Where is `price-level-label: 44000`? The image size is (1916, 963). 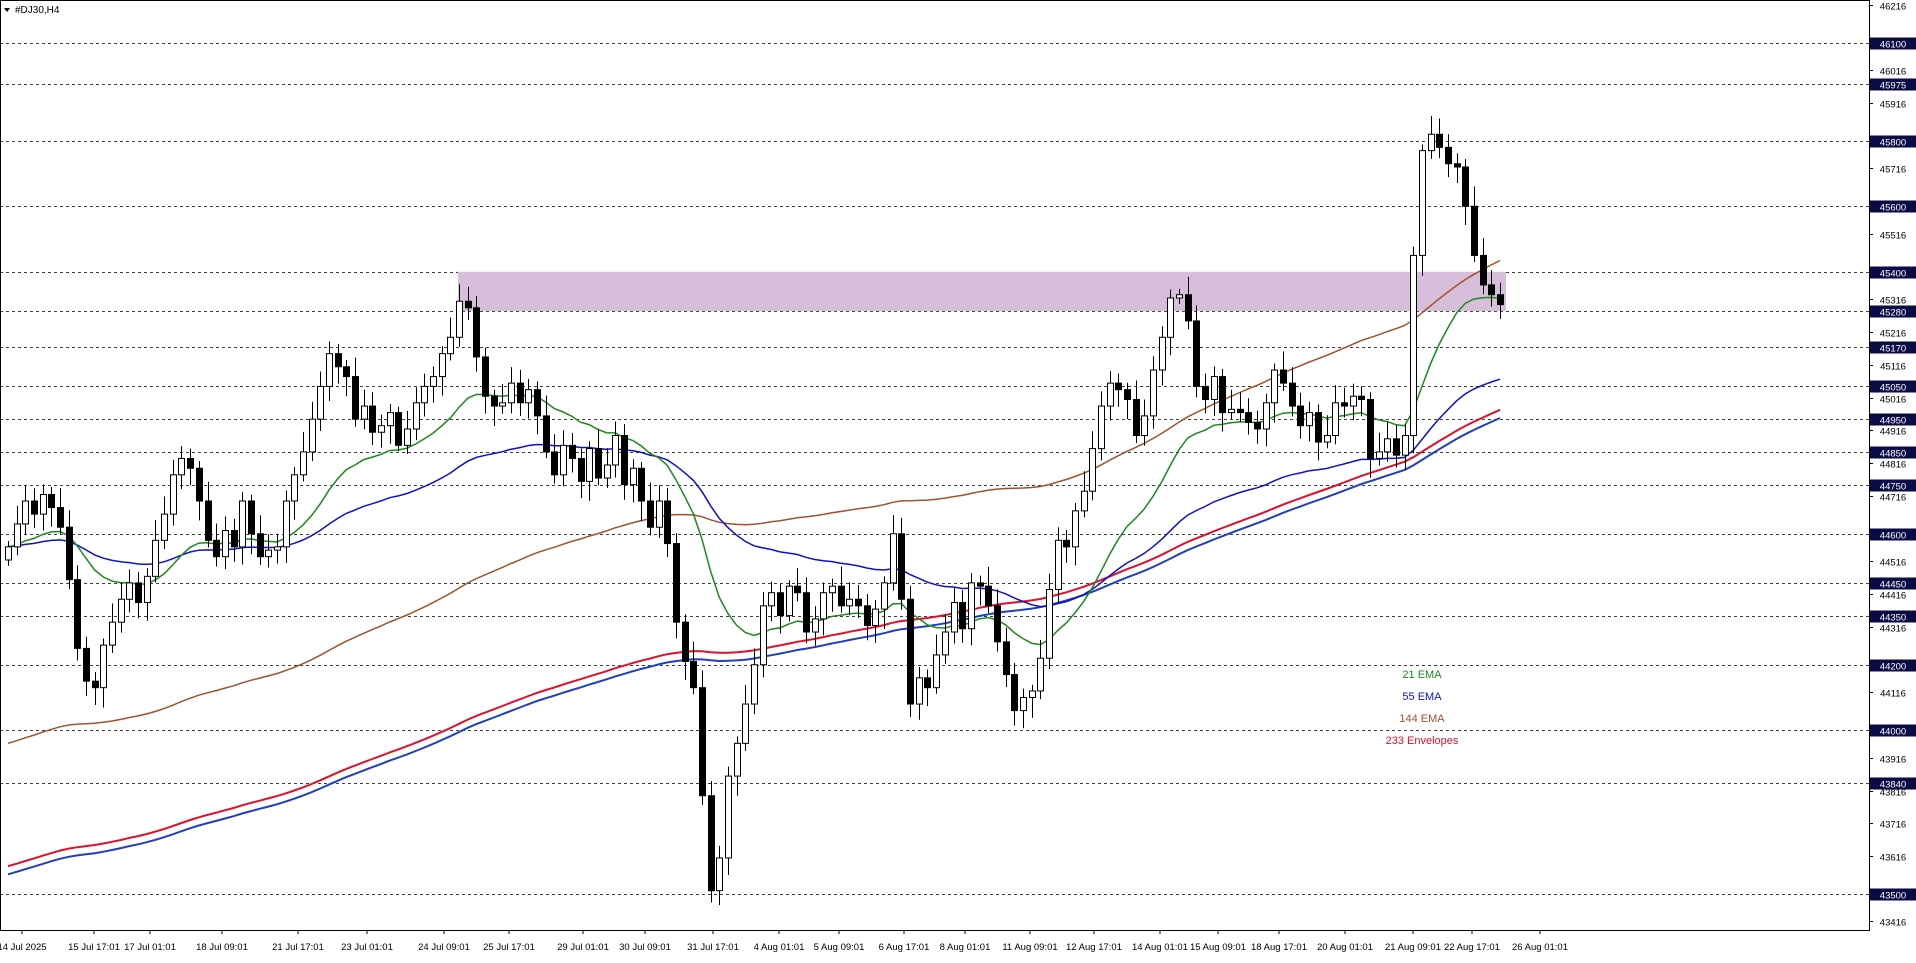
price-level-label: 44000 is located at coordinates (1893, 732).